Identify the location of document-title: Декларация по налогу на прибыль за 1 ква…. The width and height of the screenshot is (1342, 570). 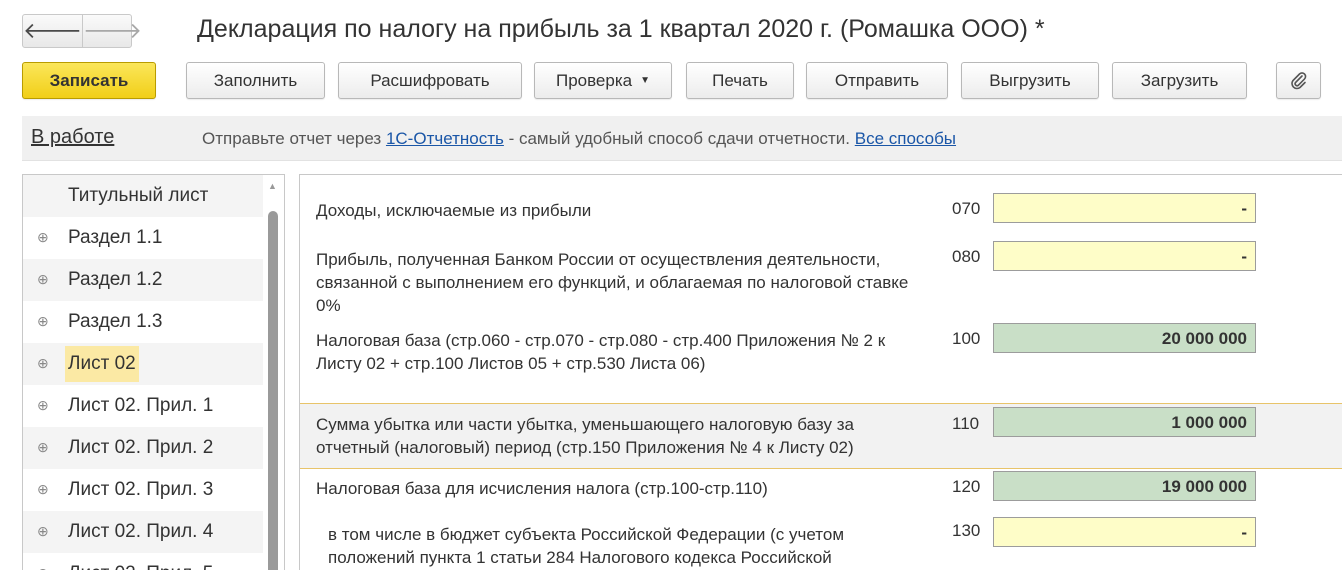
(621, 29).